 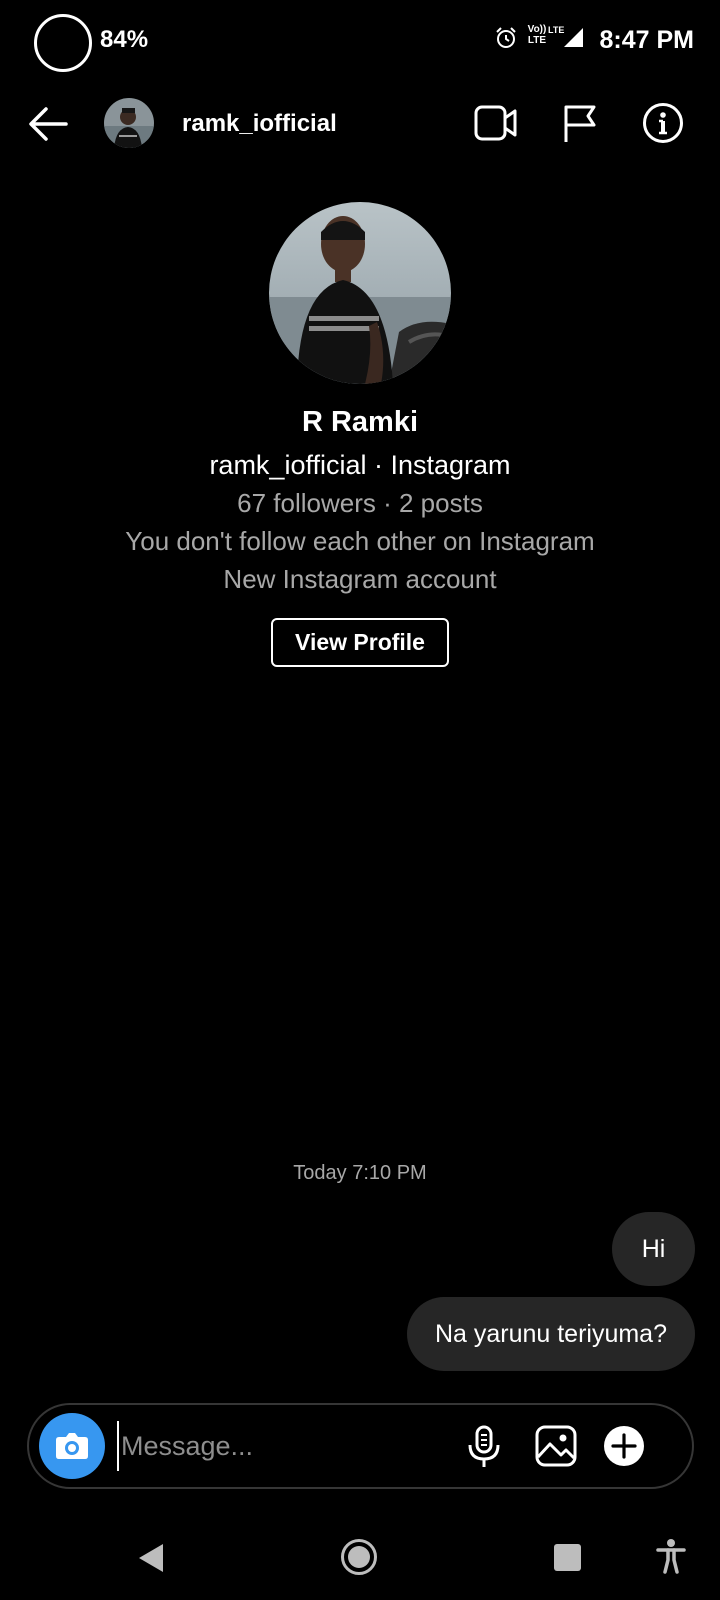 I want to click on camera-button, so click(x=72, y=1446).